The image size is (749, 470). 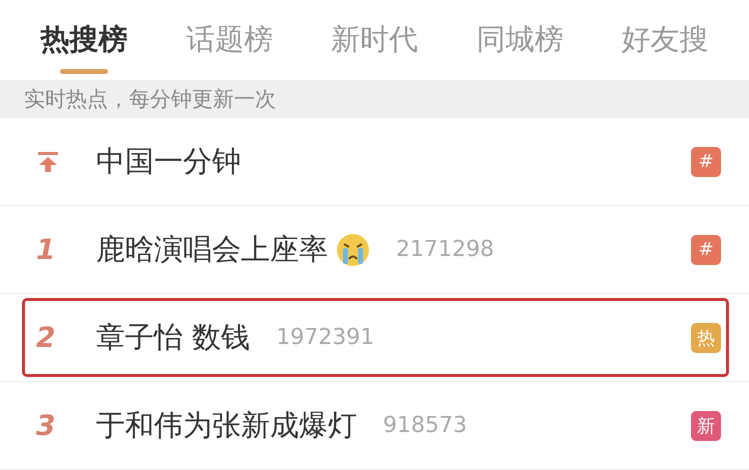 I want to click on pin-to-top-icon, so click(x=48, y=162).